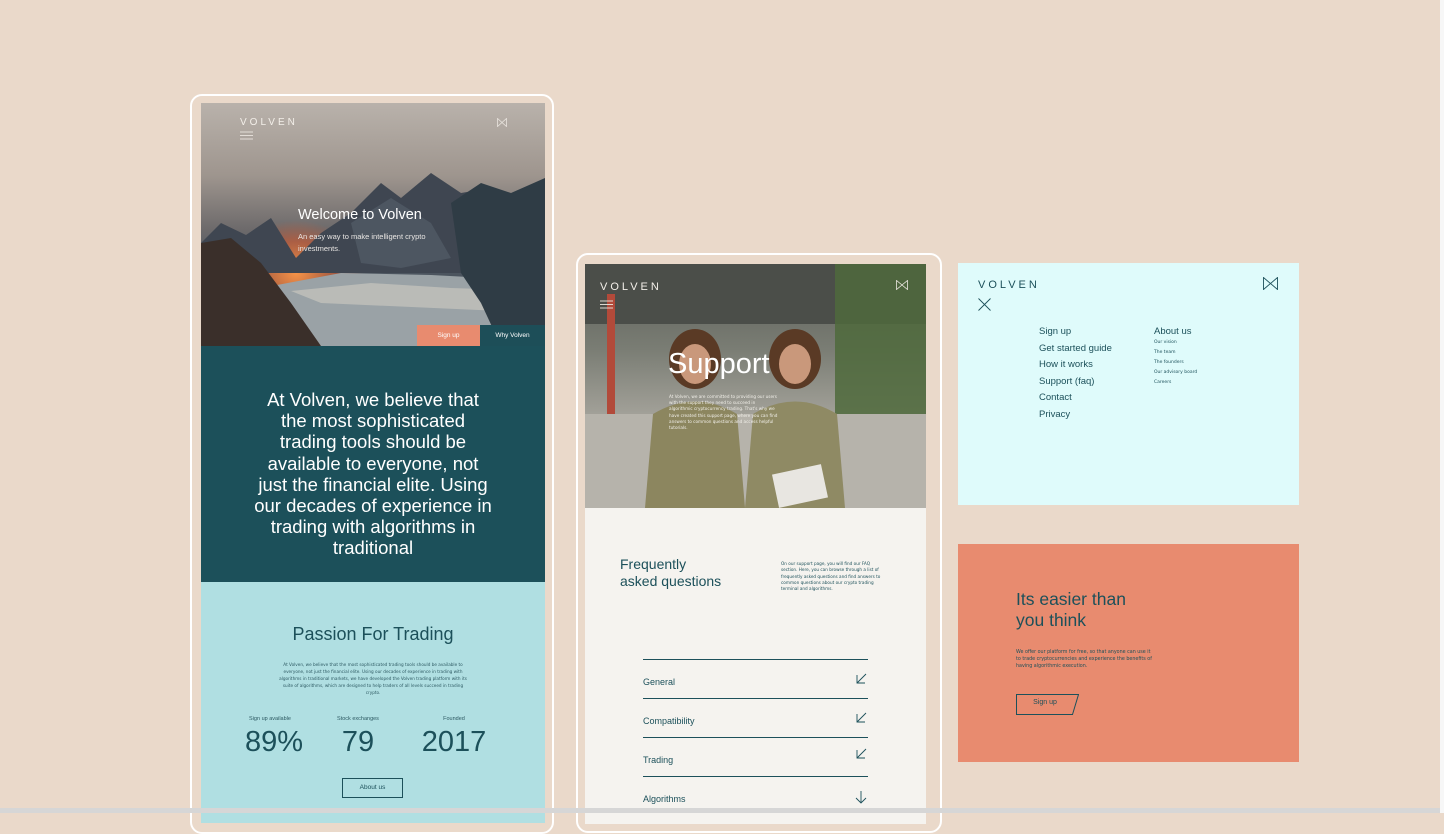 The image size is (1444, 834). What do you see at coordinates (1051, 620) in the screenshot?
I see `promo-title-line: you think` at bounding box center [1051, 620].